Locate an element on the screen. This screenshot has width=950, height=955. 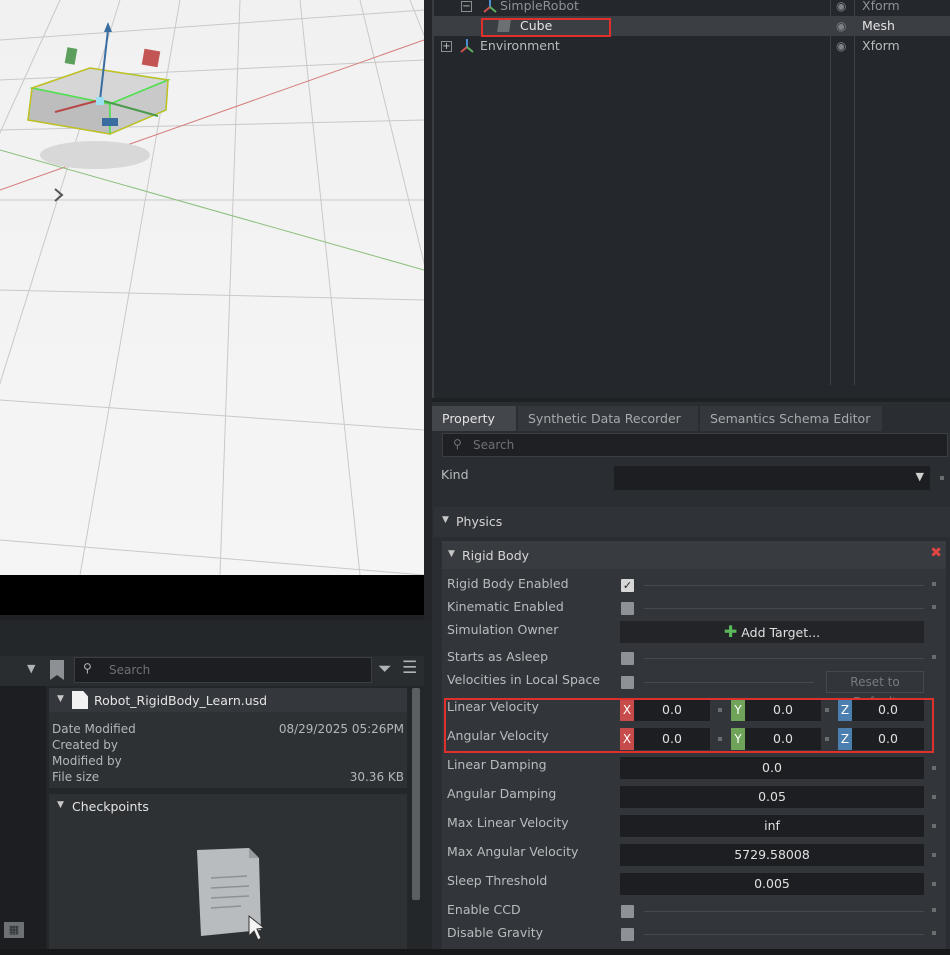
viewport-bottom-bar is located at coordinates (212, 595).